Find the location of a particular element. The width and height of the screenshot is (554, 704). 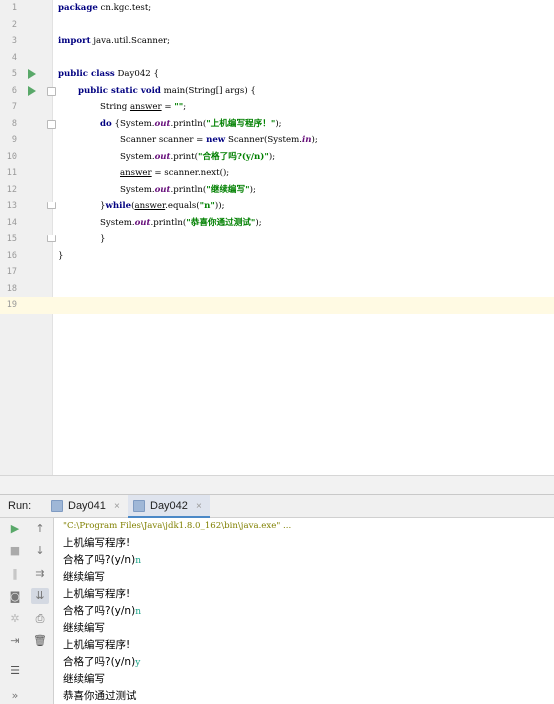

layout-icon: ☰ is located at coordinates (15, 671).